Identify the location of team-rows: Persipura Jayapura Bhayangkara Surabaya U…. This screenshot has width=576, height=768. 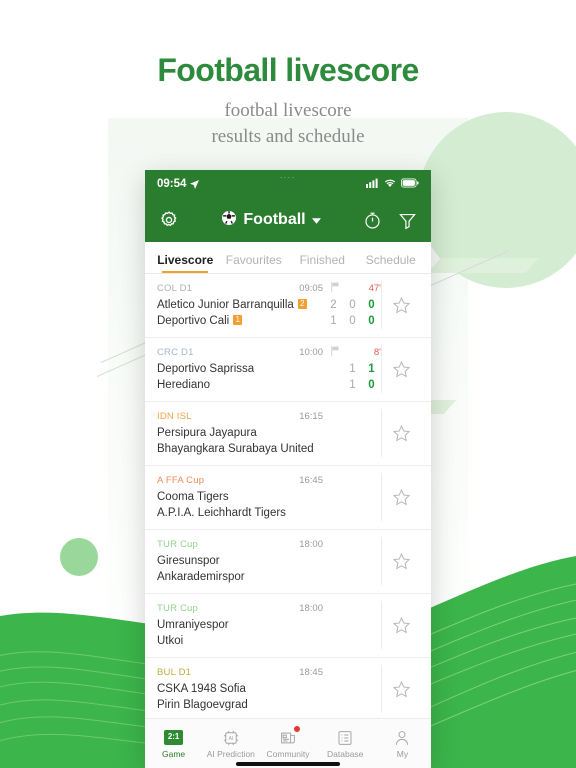
(269, 441).